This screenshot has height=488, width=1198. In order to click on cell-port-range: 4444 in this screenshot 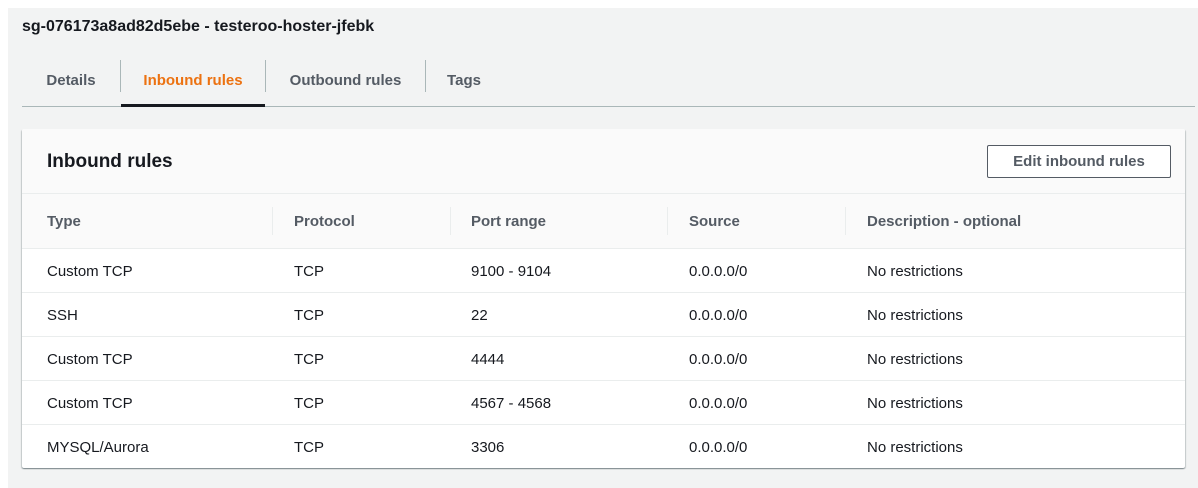, I will do `click(488, 359)`.